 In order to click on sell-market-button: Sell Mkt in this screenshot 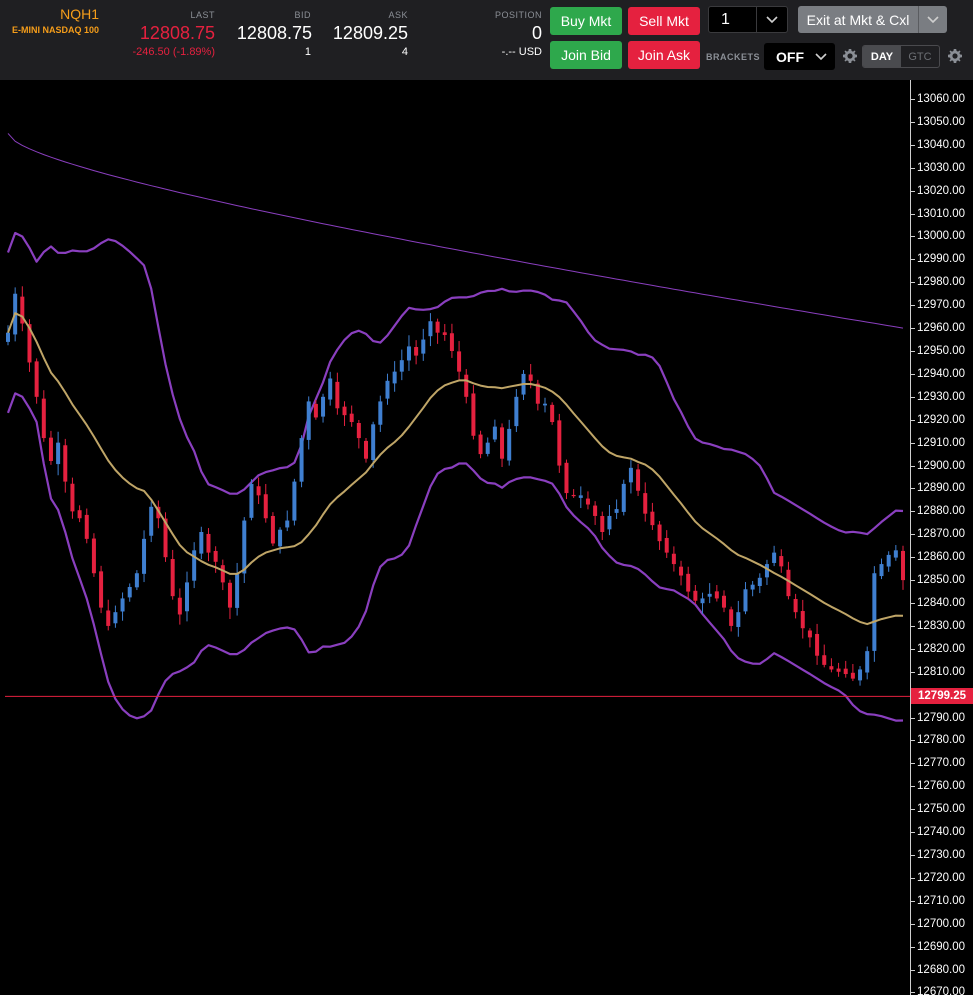, I will do `click(664, 21)`.